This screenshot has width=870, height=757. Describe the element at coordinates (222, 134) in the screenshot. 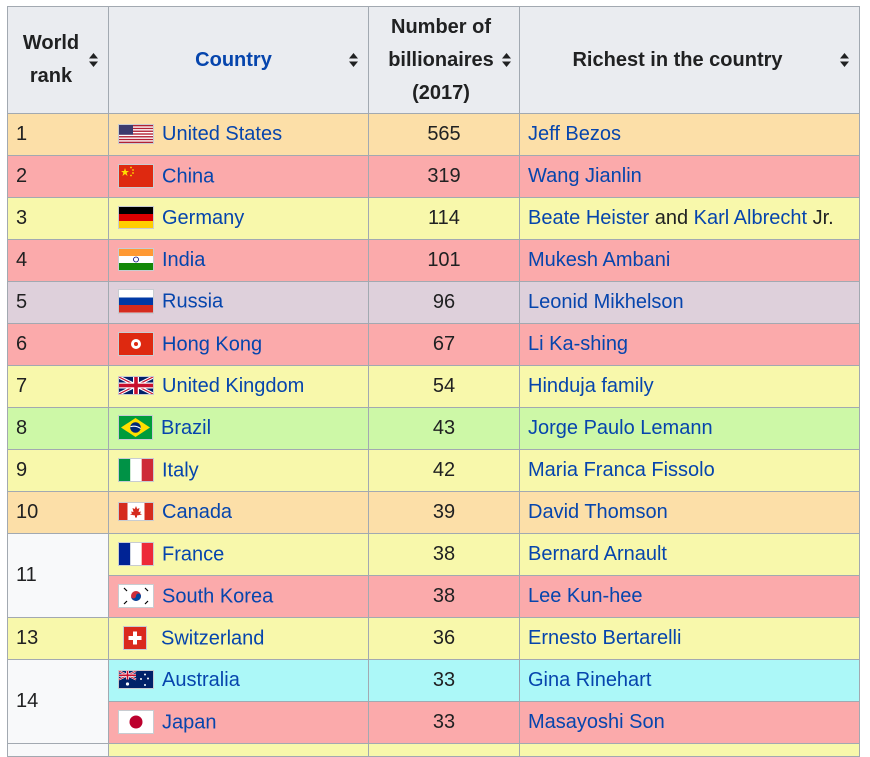

I see `country-link: United States` at that location.